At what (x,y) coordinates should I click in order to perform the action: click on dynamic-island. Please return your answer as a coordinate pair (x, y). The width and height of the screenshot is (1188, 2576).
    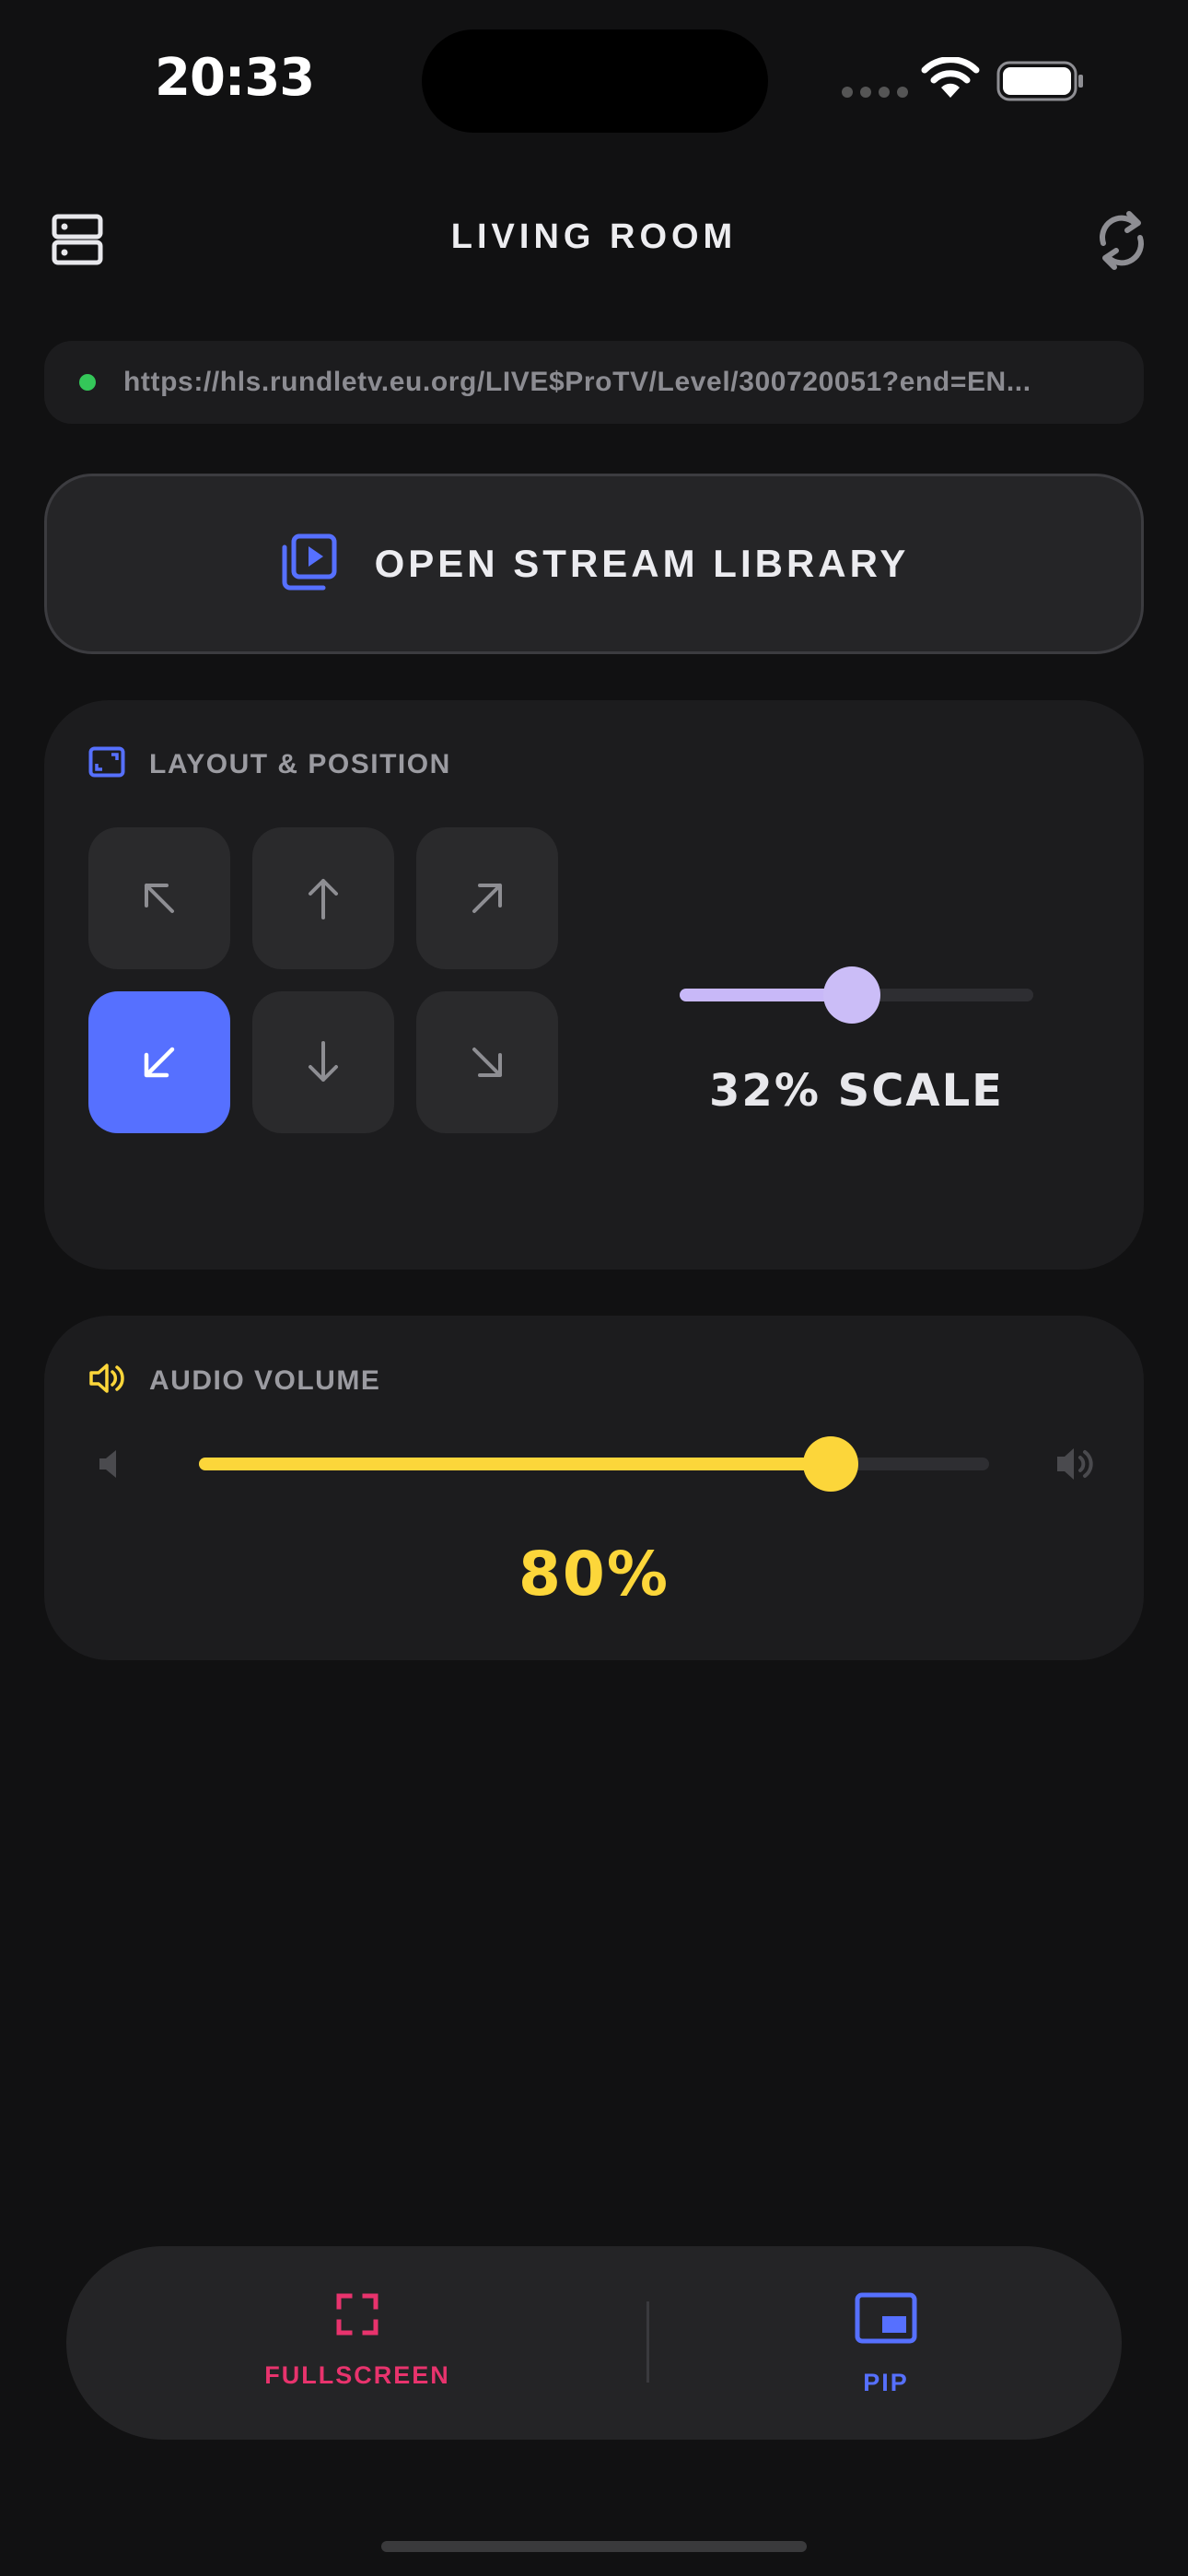
    Looking at the image, I should click on (595, 81).